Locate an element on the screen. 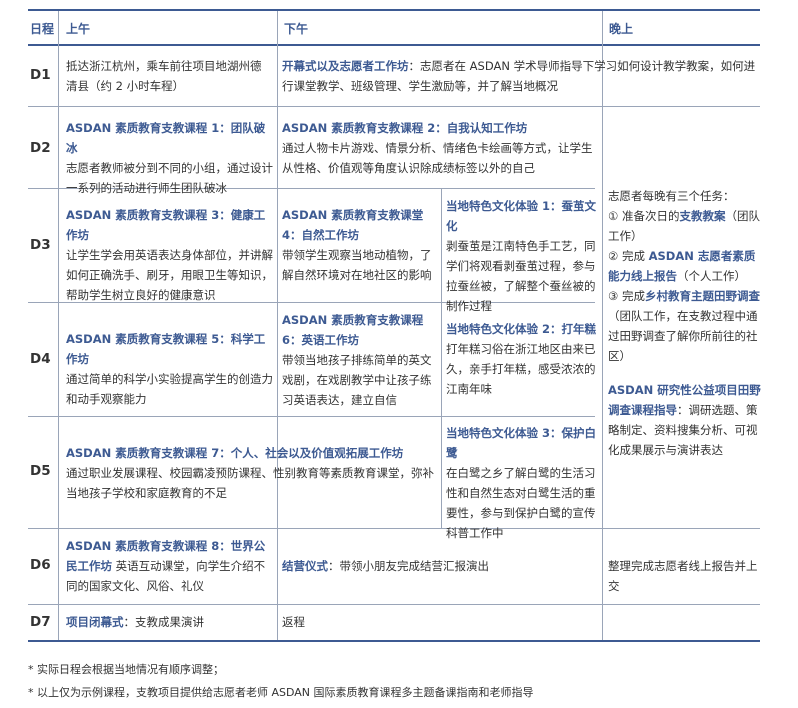 This screenshot has width=798, height=708. day-label-d2: D2 is located at coordinates (40, 148).